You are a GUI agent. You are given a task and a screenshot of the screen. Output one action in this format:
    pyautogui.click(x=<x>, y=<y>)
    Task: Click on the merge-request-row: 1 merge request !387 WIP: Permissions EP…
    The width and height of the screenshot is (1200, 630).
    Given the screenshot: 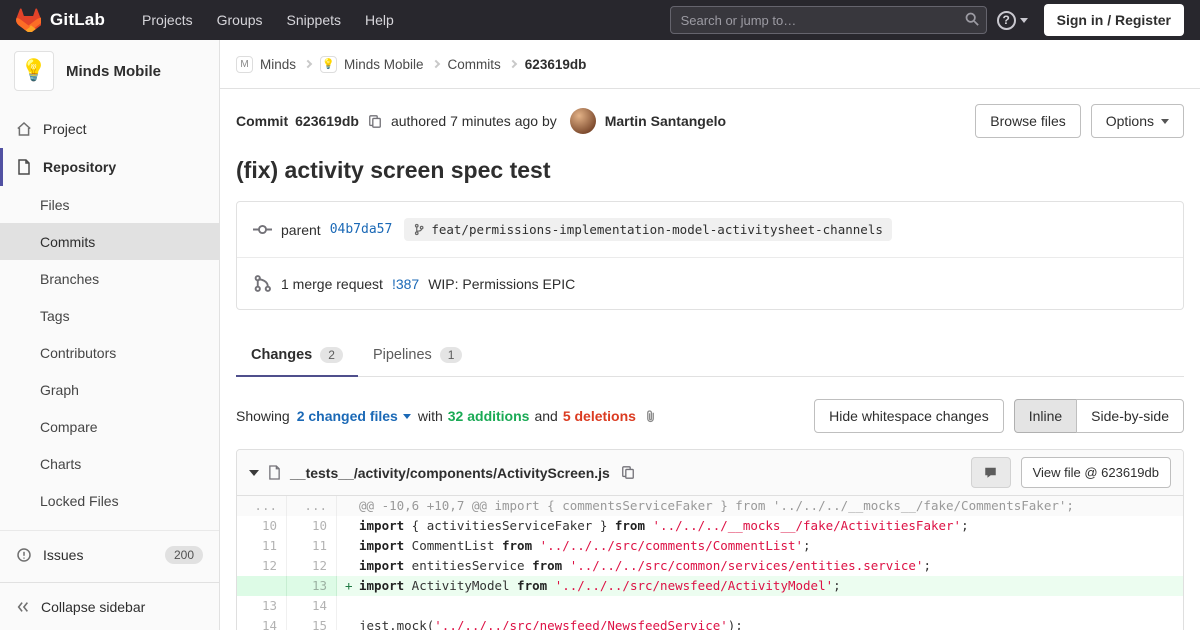 What is the action you would take?
    pyautogui.click(x=710, y=283)
    